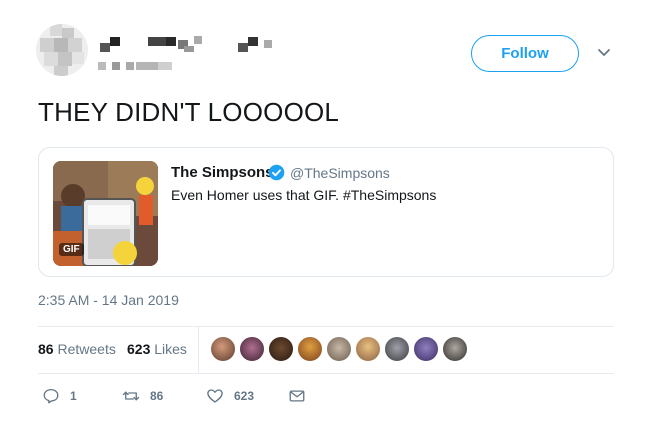 The height and width of the screenshot is (427, 648). Describe the element at coordinates (340, 173) in the screenshot. I see `quoted-author-handle: @TheSimpsons` at that location.